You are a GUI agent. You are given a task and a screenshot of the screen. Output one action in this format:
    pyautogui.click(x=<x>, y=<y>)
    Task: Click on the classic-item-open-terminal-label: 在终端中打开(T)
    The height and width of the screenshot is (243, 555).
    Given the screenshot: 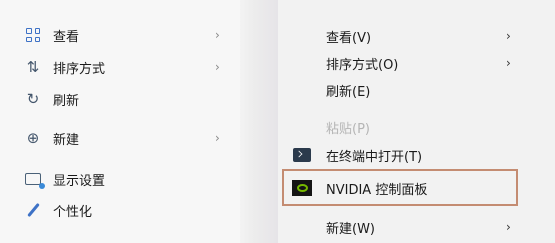 What is the action you would take?
    pyautogui.click(x=374, y=157)
    